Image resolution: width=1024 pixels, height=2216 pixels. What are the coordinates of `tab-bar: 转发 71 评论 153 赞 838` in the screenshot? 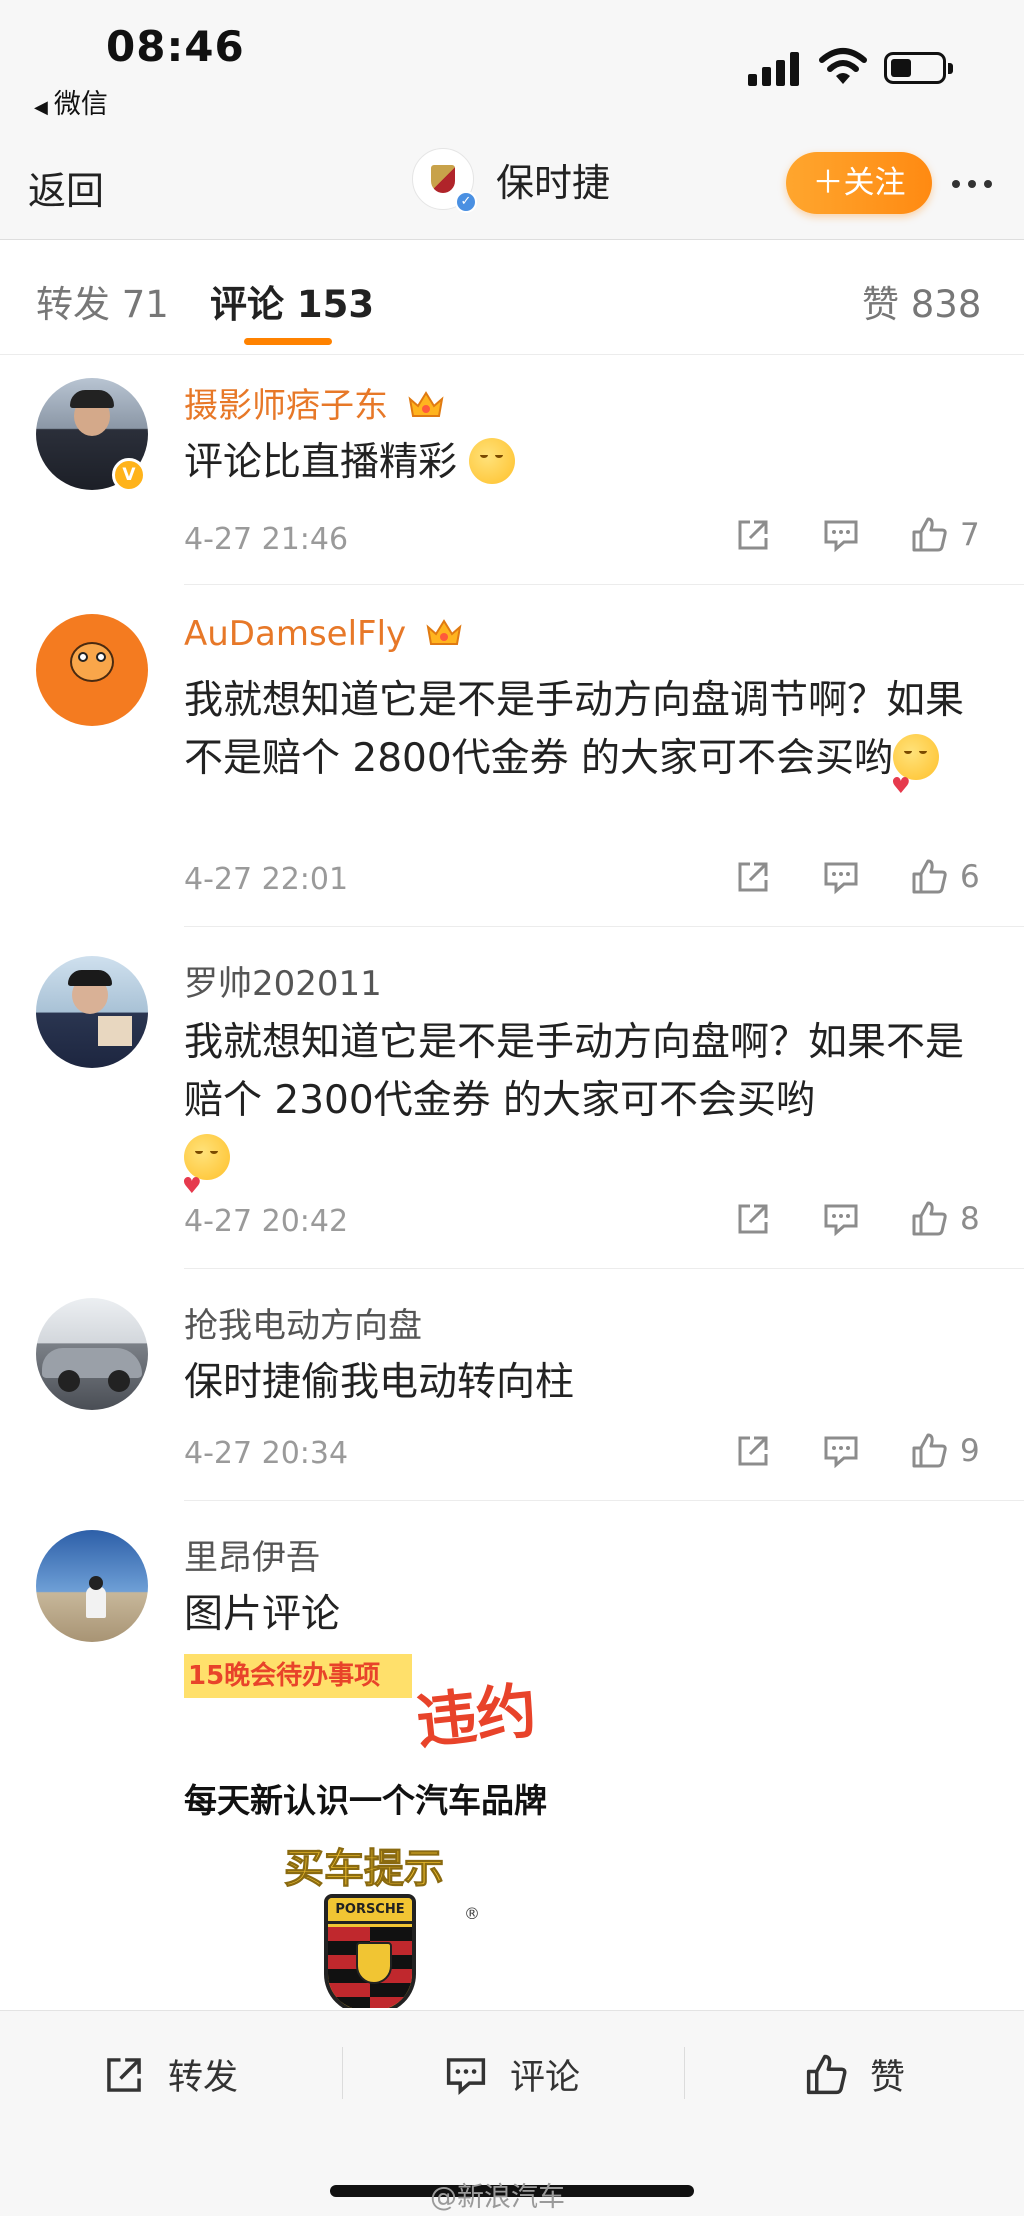 It's located at (512, 297).